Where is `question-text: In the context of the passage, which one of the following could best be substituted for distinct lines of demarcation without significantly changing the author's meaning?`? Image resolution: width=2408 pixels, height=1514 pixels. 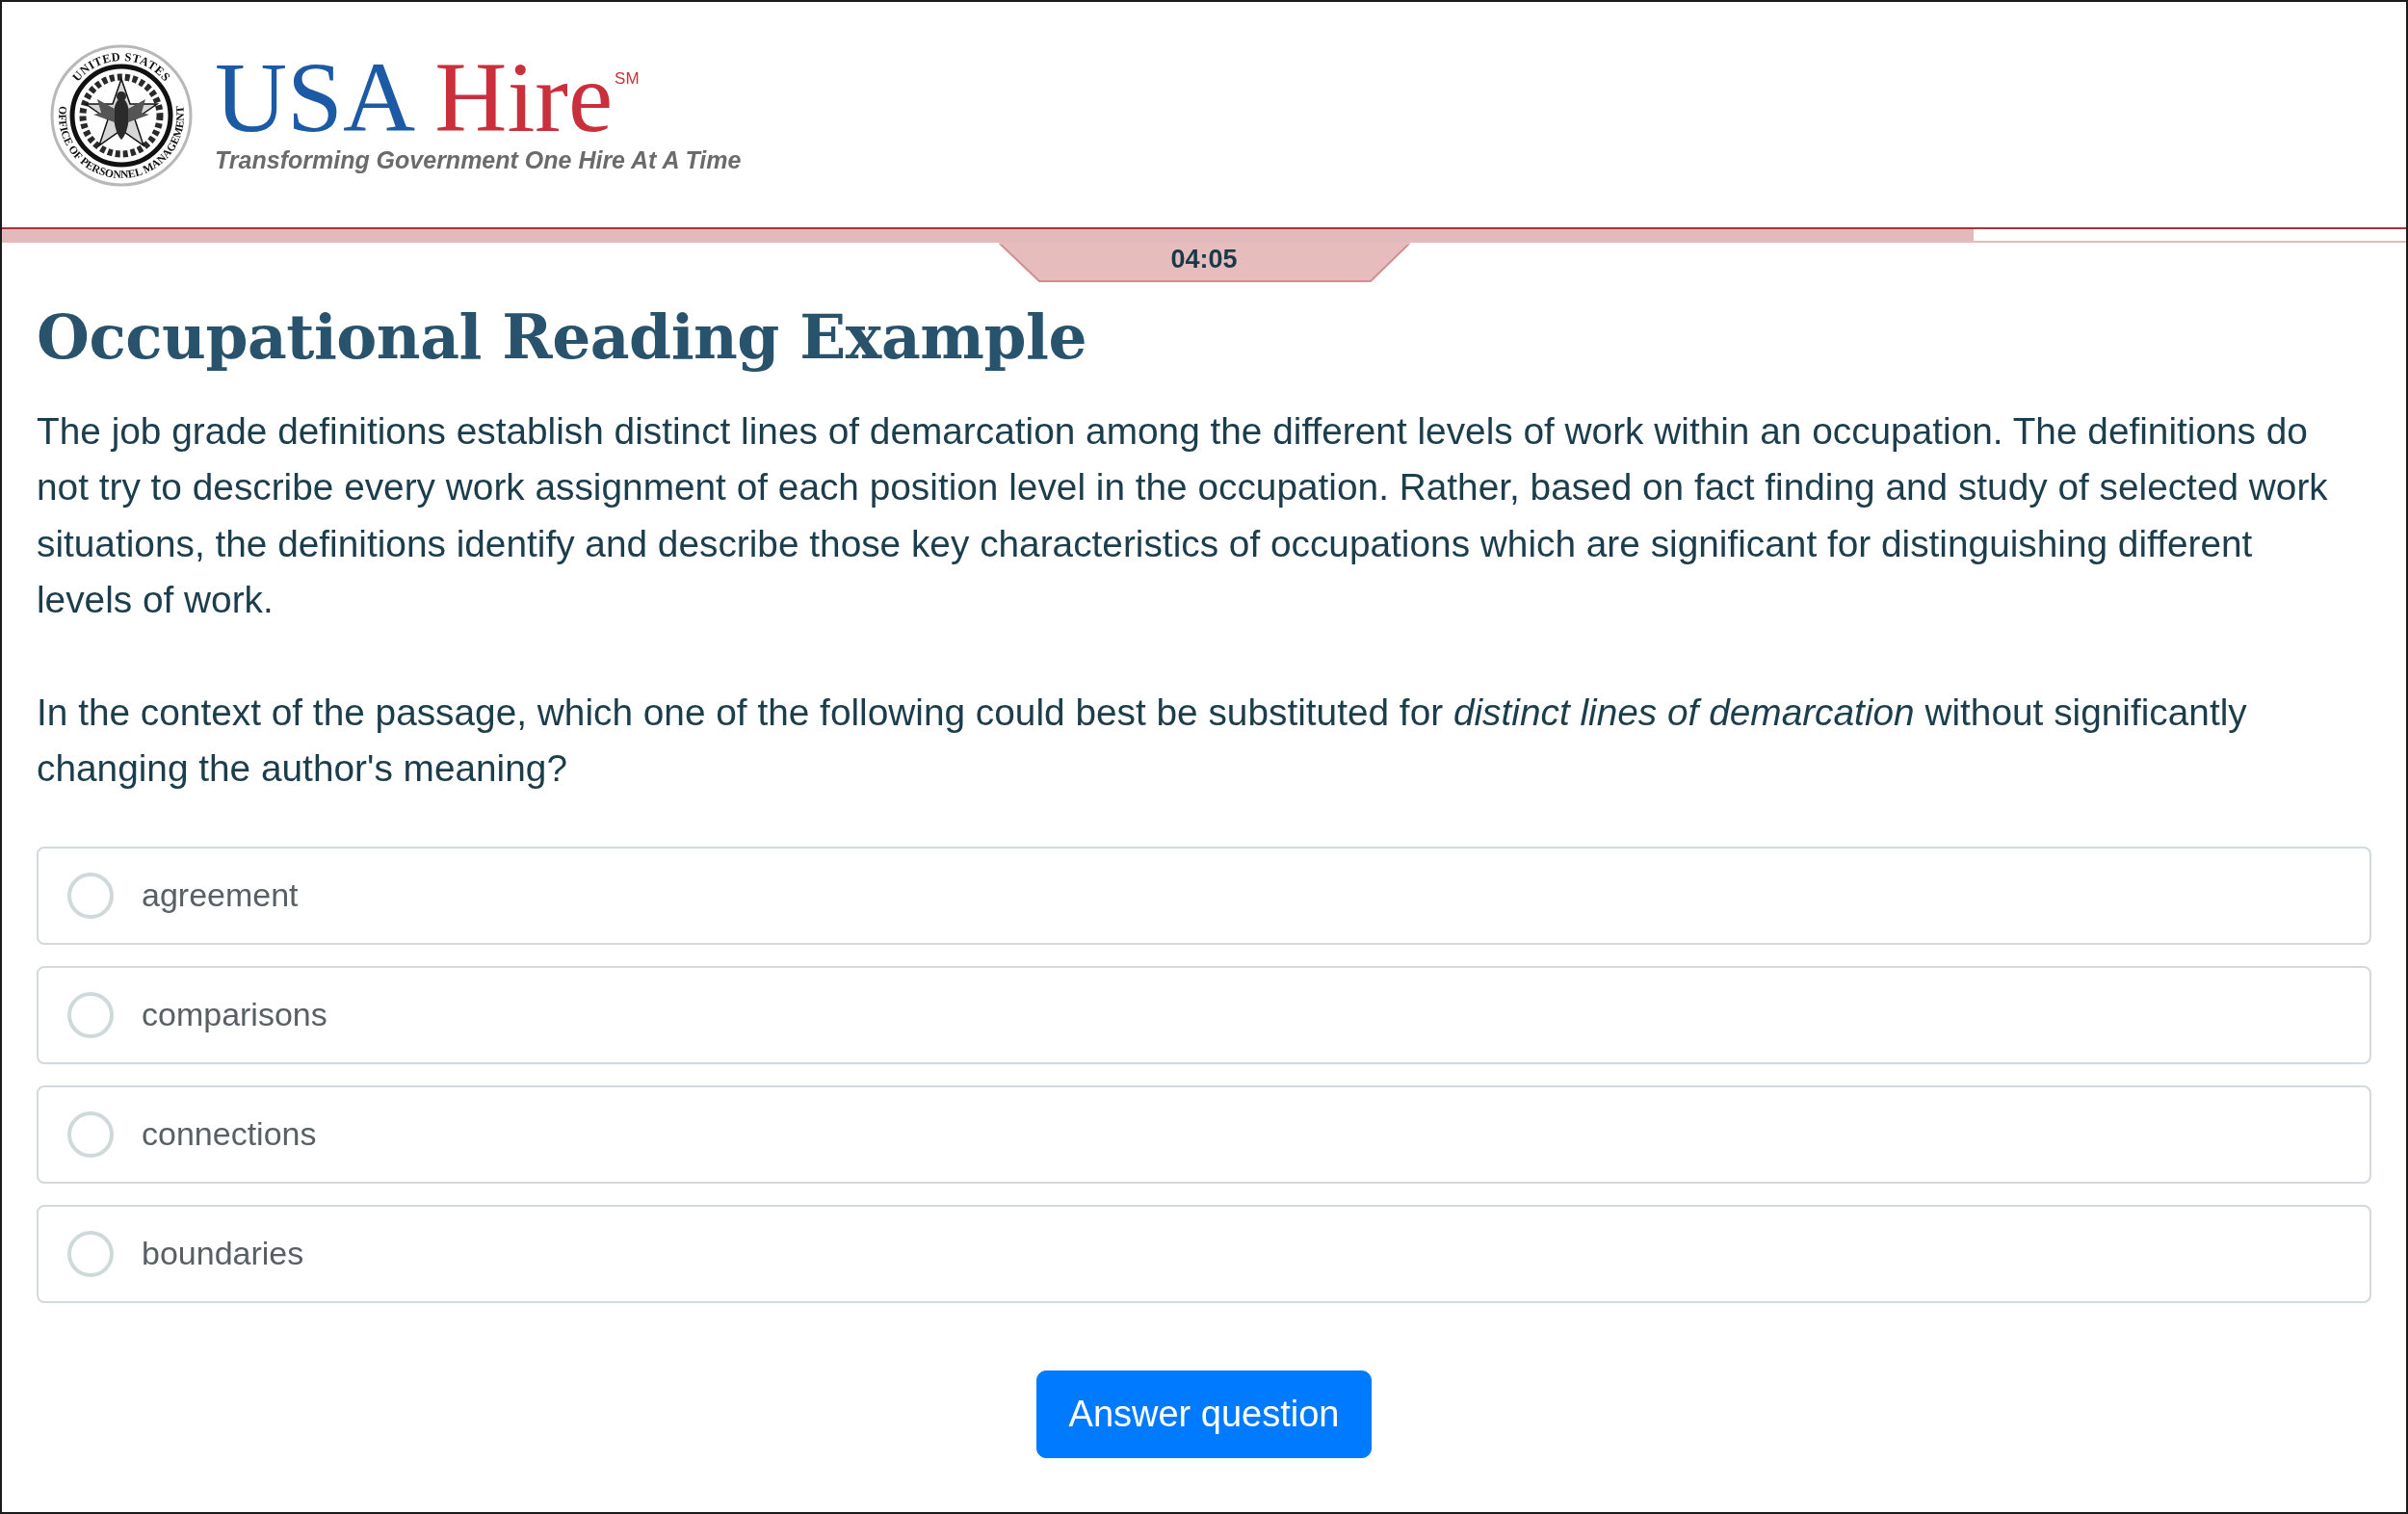 question-text: In the context of the passage, which one of the following could best be substituted for distinct lines of demarcation without significantly changing the author's meaning? is located at coordinates (1142, 741).